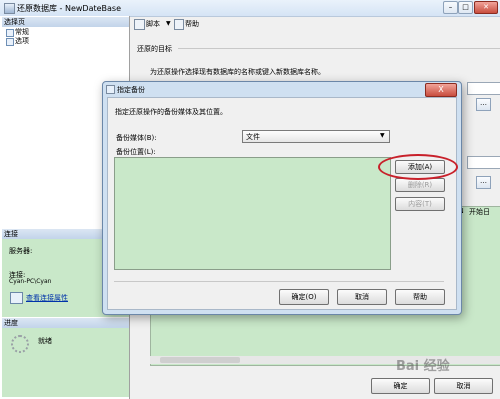  What do you see at coordinates (418, 167) in the screenshot?
I see `highlight-annotation` at bounding box center [418, 167].